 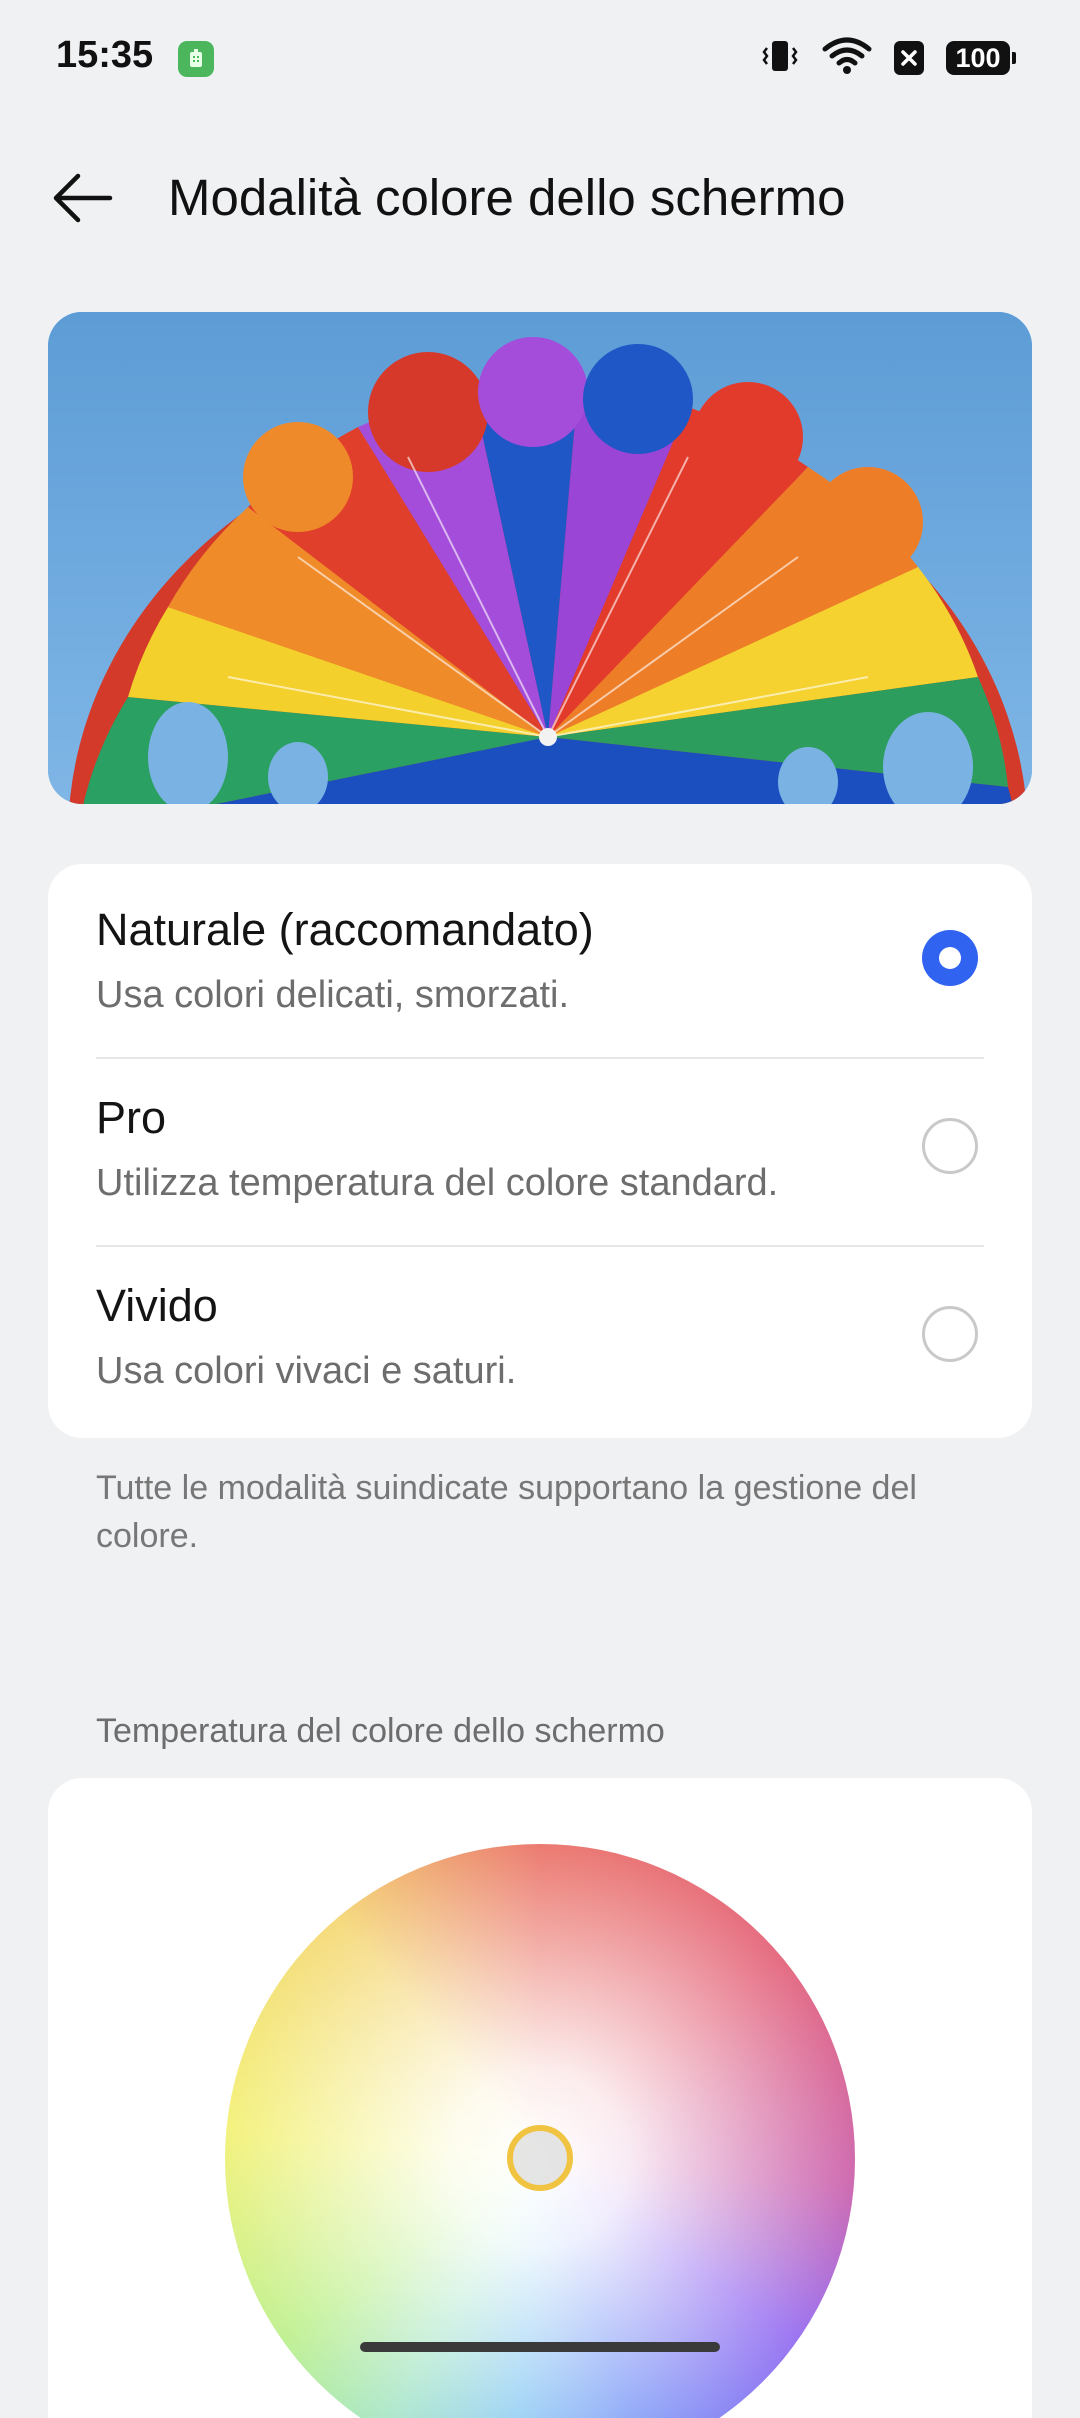 What do you see at coordinates (780, 58) in the screenshot?
I see `vibrate-icon` at bounding box center [780, 58].